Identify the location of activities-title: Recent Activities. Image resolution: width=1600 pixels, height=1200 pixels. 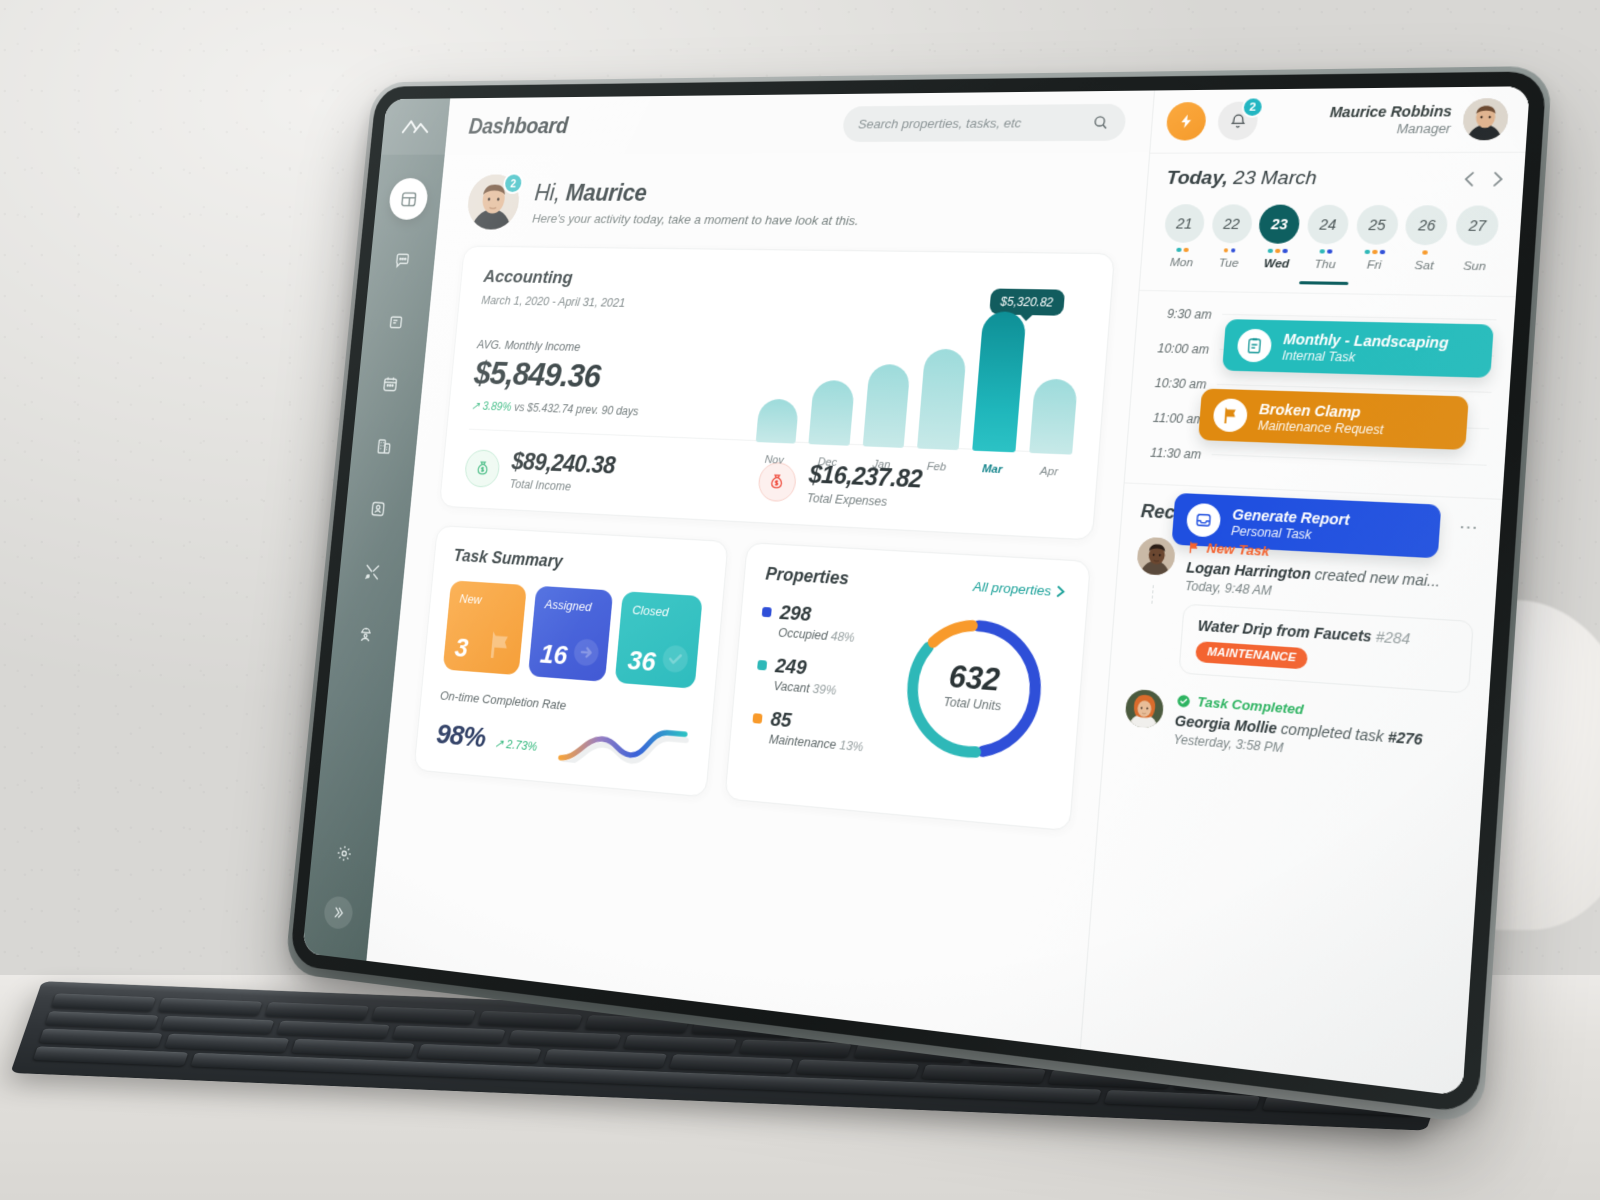
(1216, 514).